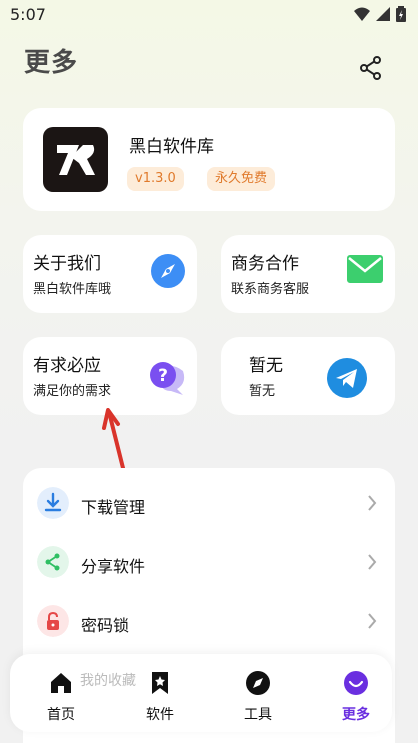  Describe the element at coordinates (209, 15) in the screenshot. I see `status-bar: 5:07` at that location.